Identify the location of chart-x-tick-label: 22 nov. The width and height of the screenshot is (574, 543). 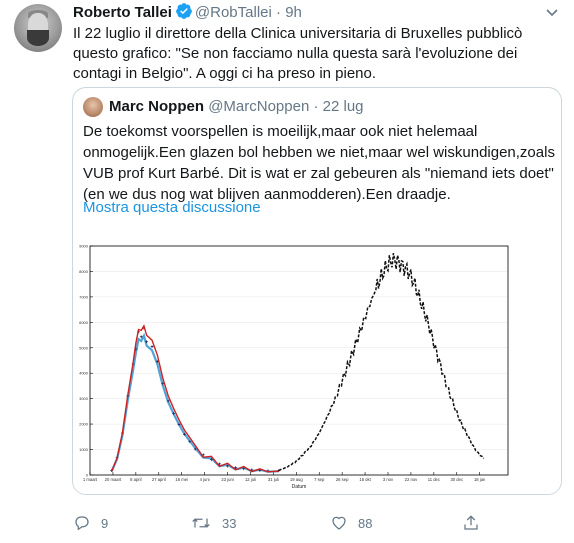
(411, 479).